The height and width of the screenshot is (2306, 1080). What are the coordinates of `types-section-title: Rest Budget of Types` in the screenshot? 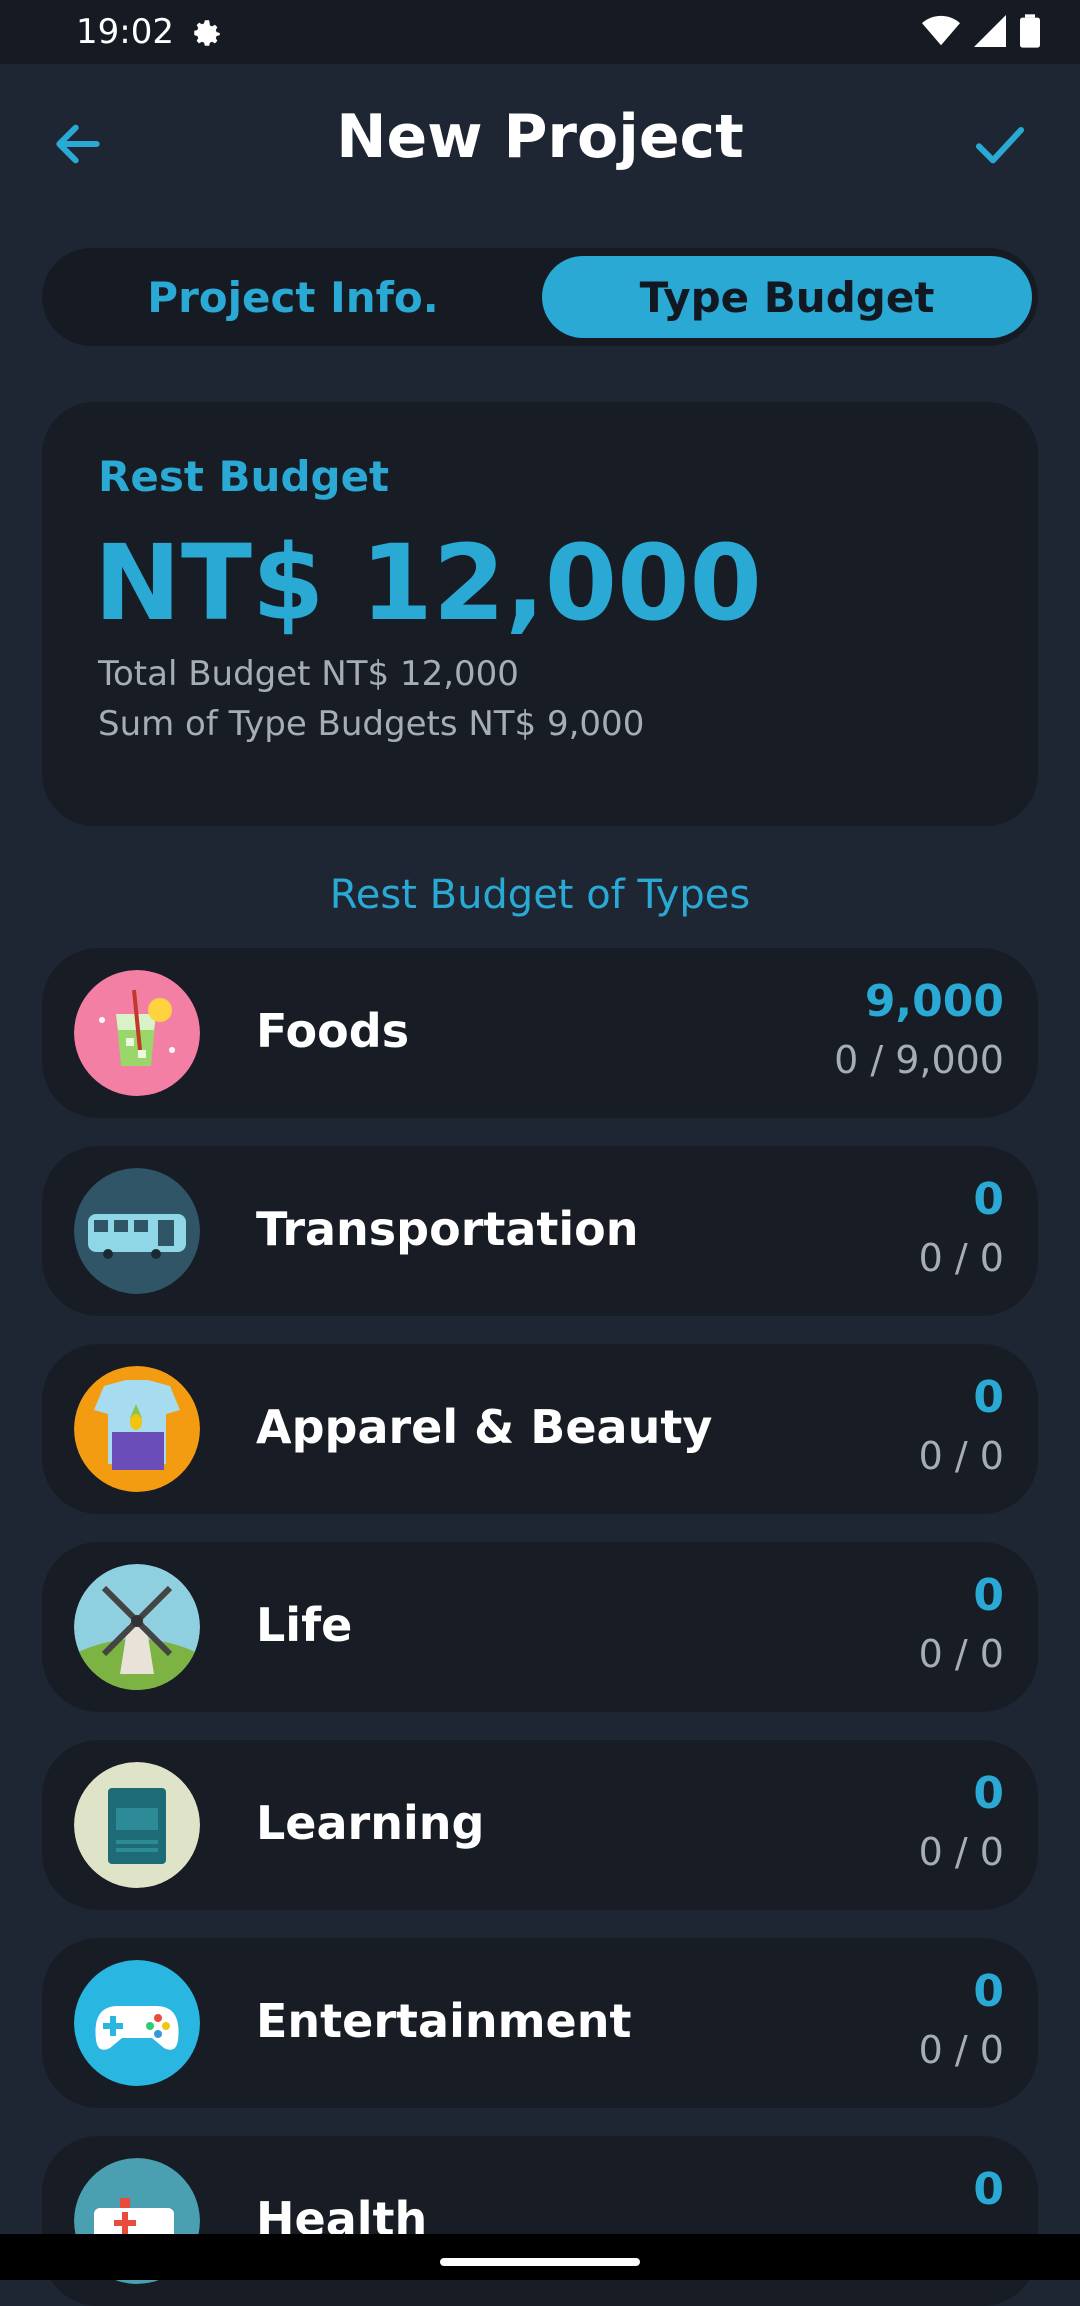 It's located at (540, 895).